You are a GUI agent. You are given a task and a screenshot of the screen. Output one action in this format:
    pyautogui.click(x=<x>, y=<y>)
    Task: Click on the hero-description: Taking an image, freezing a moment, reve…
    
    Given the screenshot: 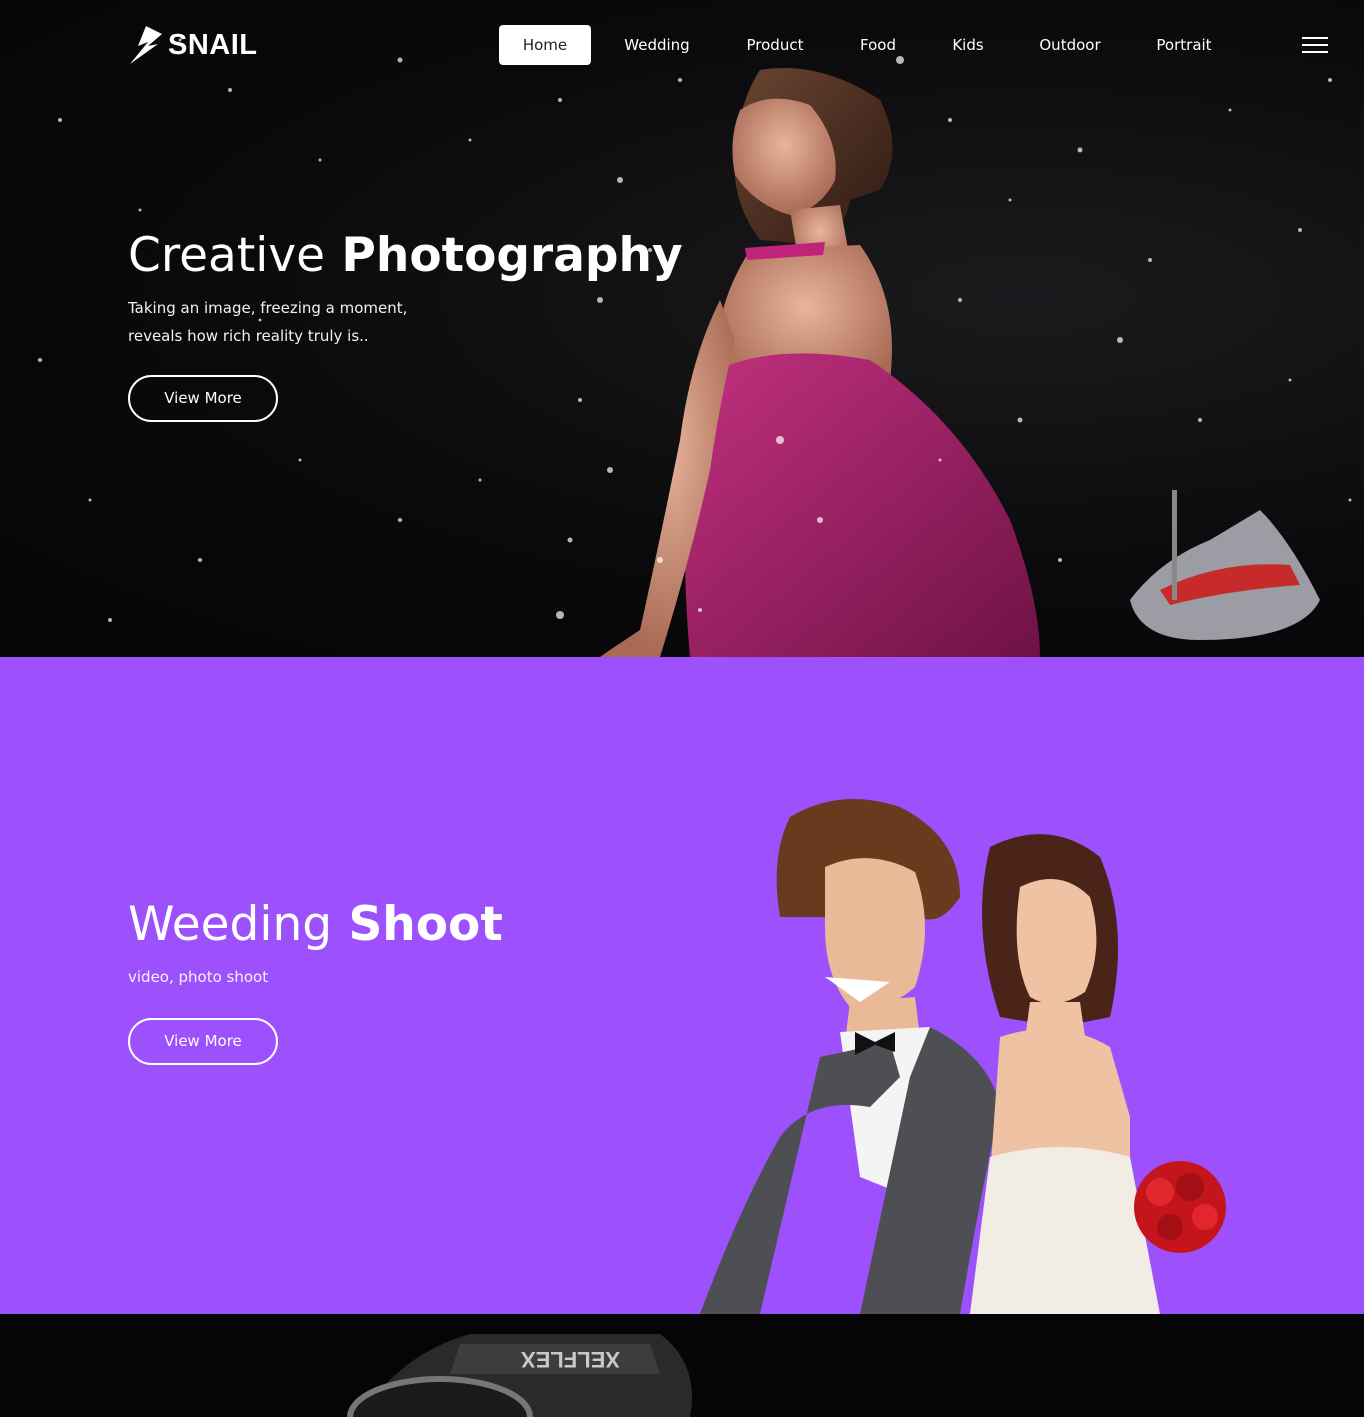 What is the action you would take?
    pyautogui.click(x=293, y=322)
    